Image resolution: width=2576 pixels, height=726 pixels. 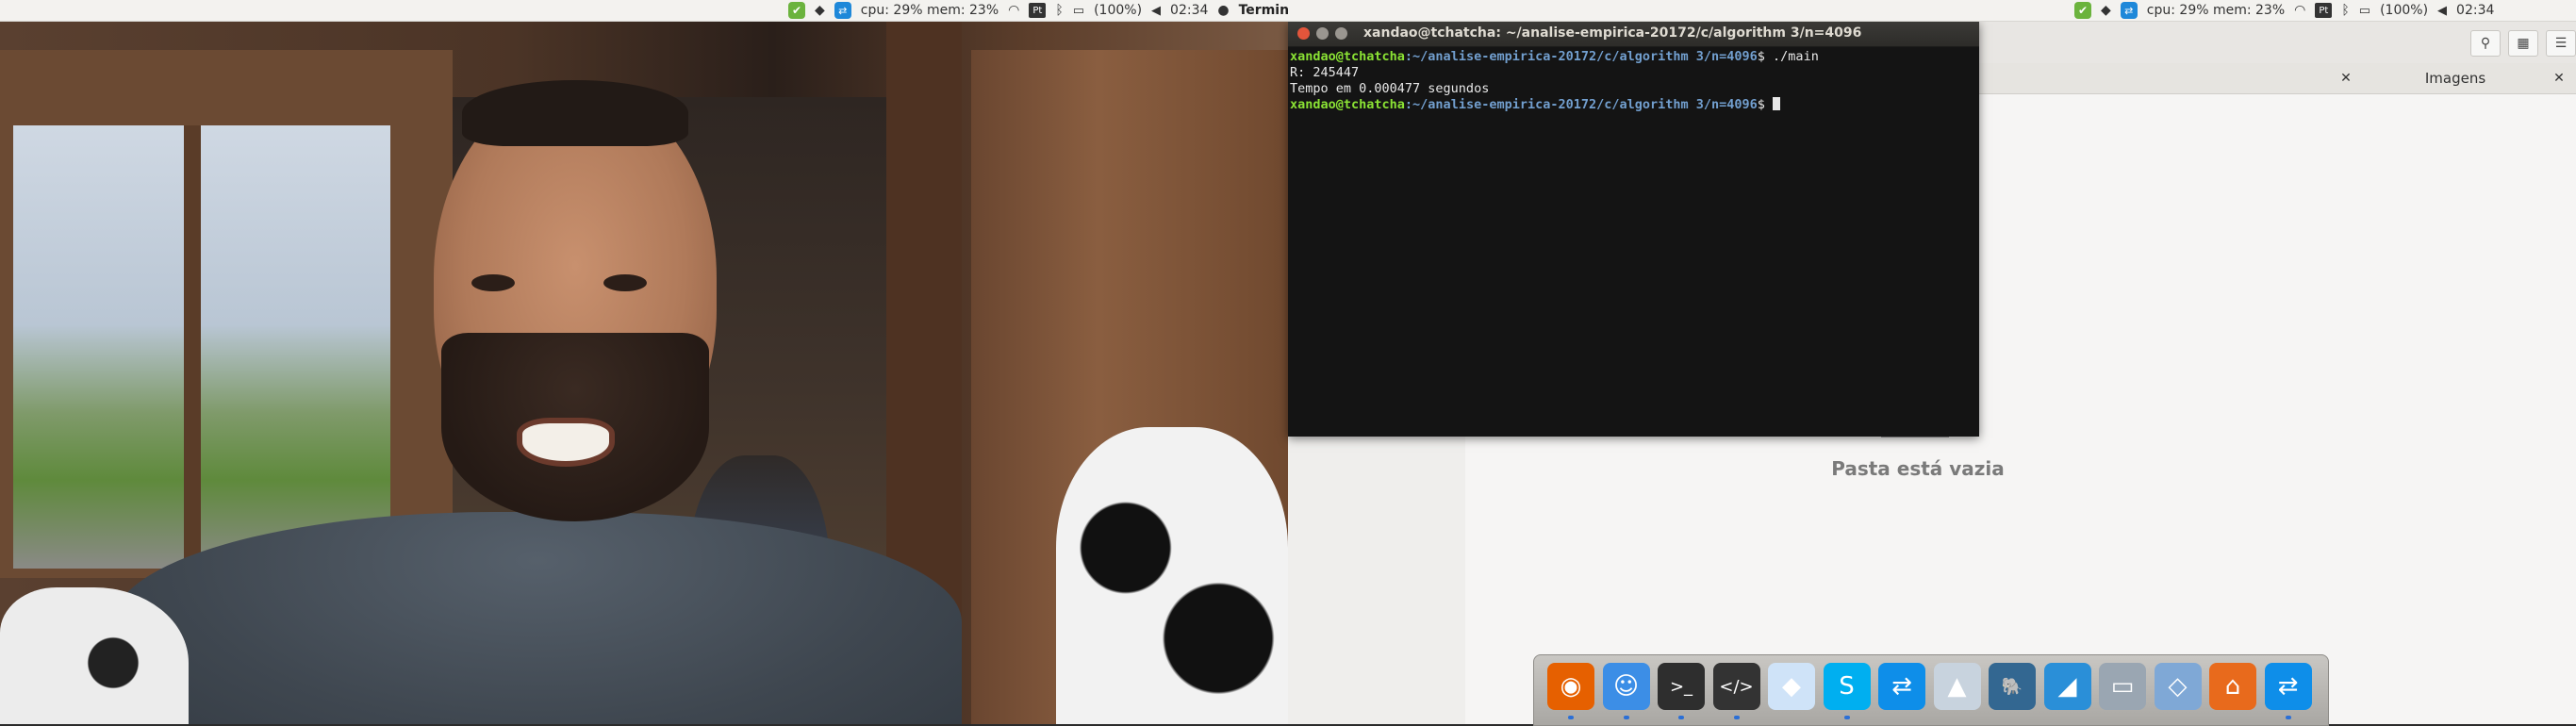 What do you see at coordinates (575, 113) in the screenshot?
I see `video-person-hair` at bounding box center [575, 113].